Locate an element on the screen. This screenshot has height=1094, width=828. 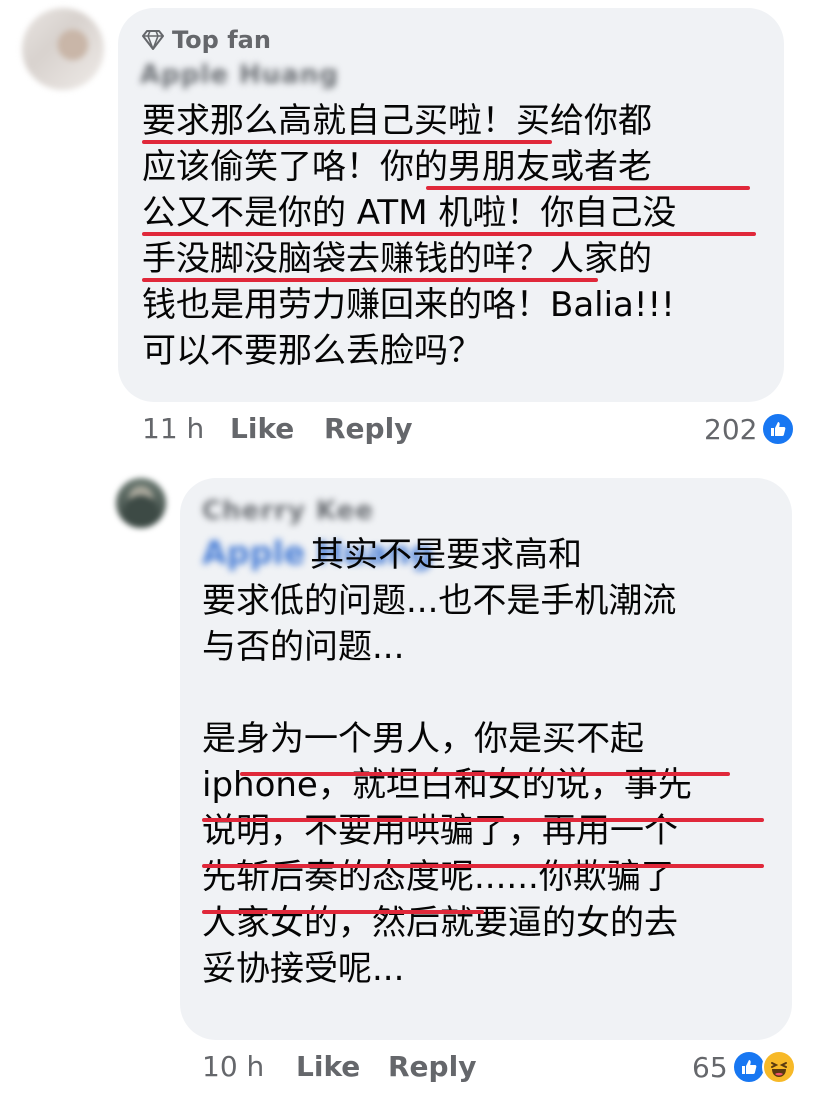
comment-actions: 10 h Like Reply is located at coordinates (339, 1066).